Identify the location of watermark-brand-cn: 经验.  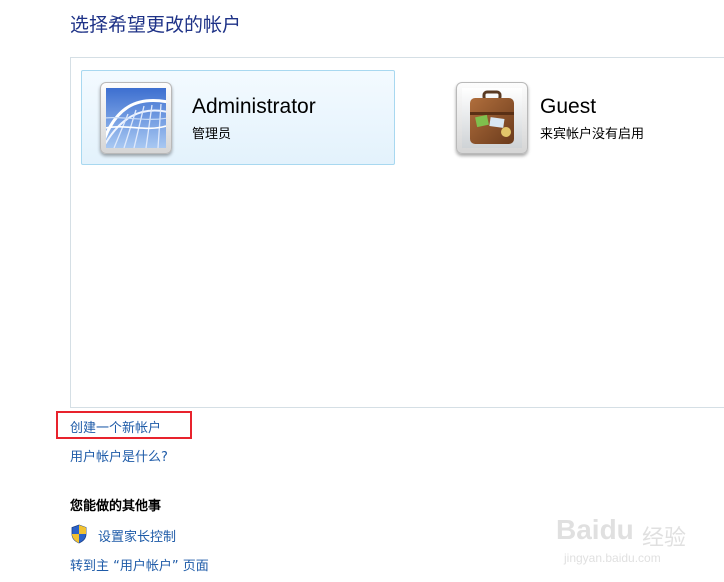
(664, 538).